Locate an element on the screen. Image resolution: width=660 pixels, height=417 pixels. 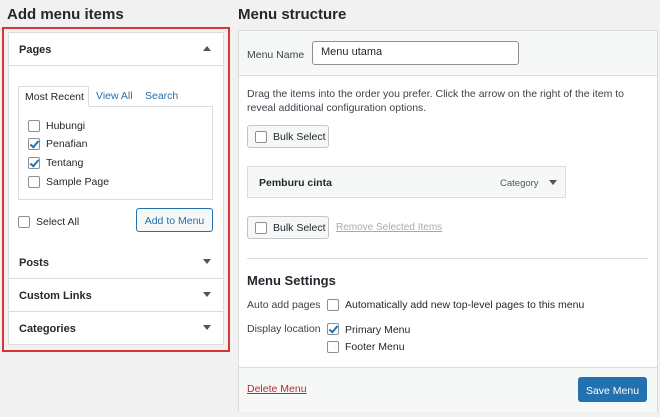
page-label-sample-page: Sample Page is located at coordinates (78, 182).